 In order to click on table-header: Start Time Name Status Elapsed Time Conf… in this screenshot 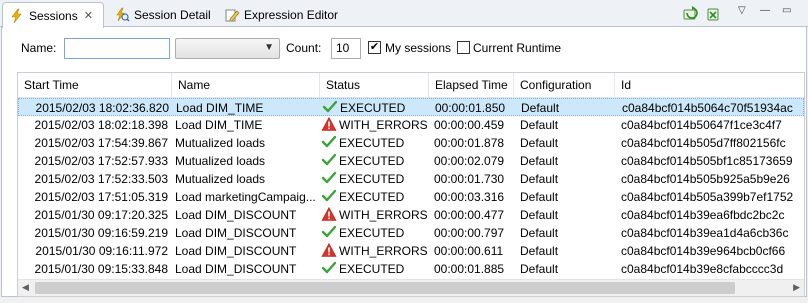, I will do `click(411, 85)`.